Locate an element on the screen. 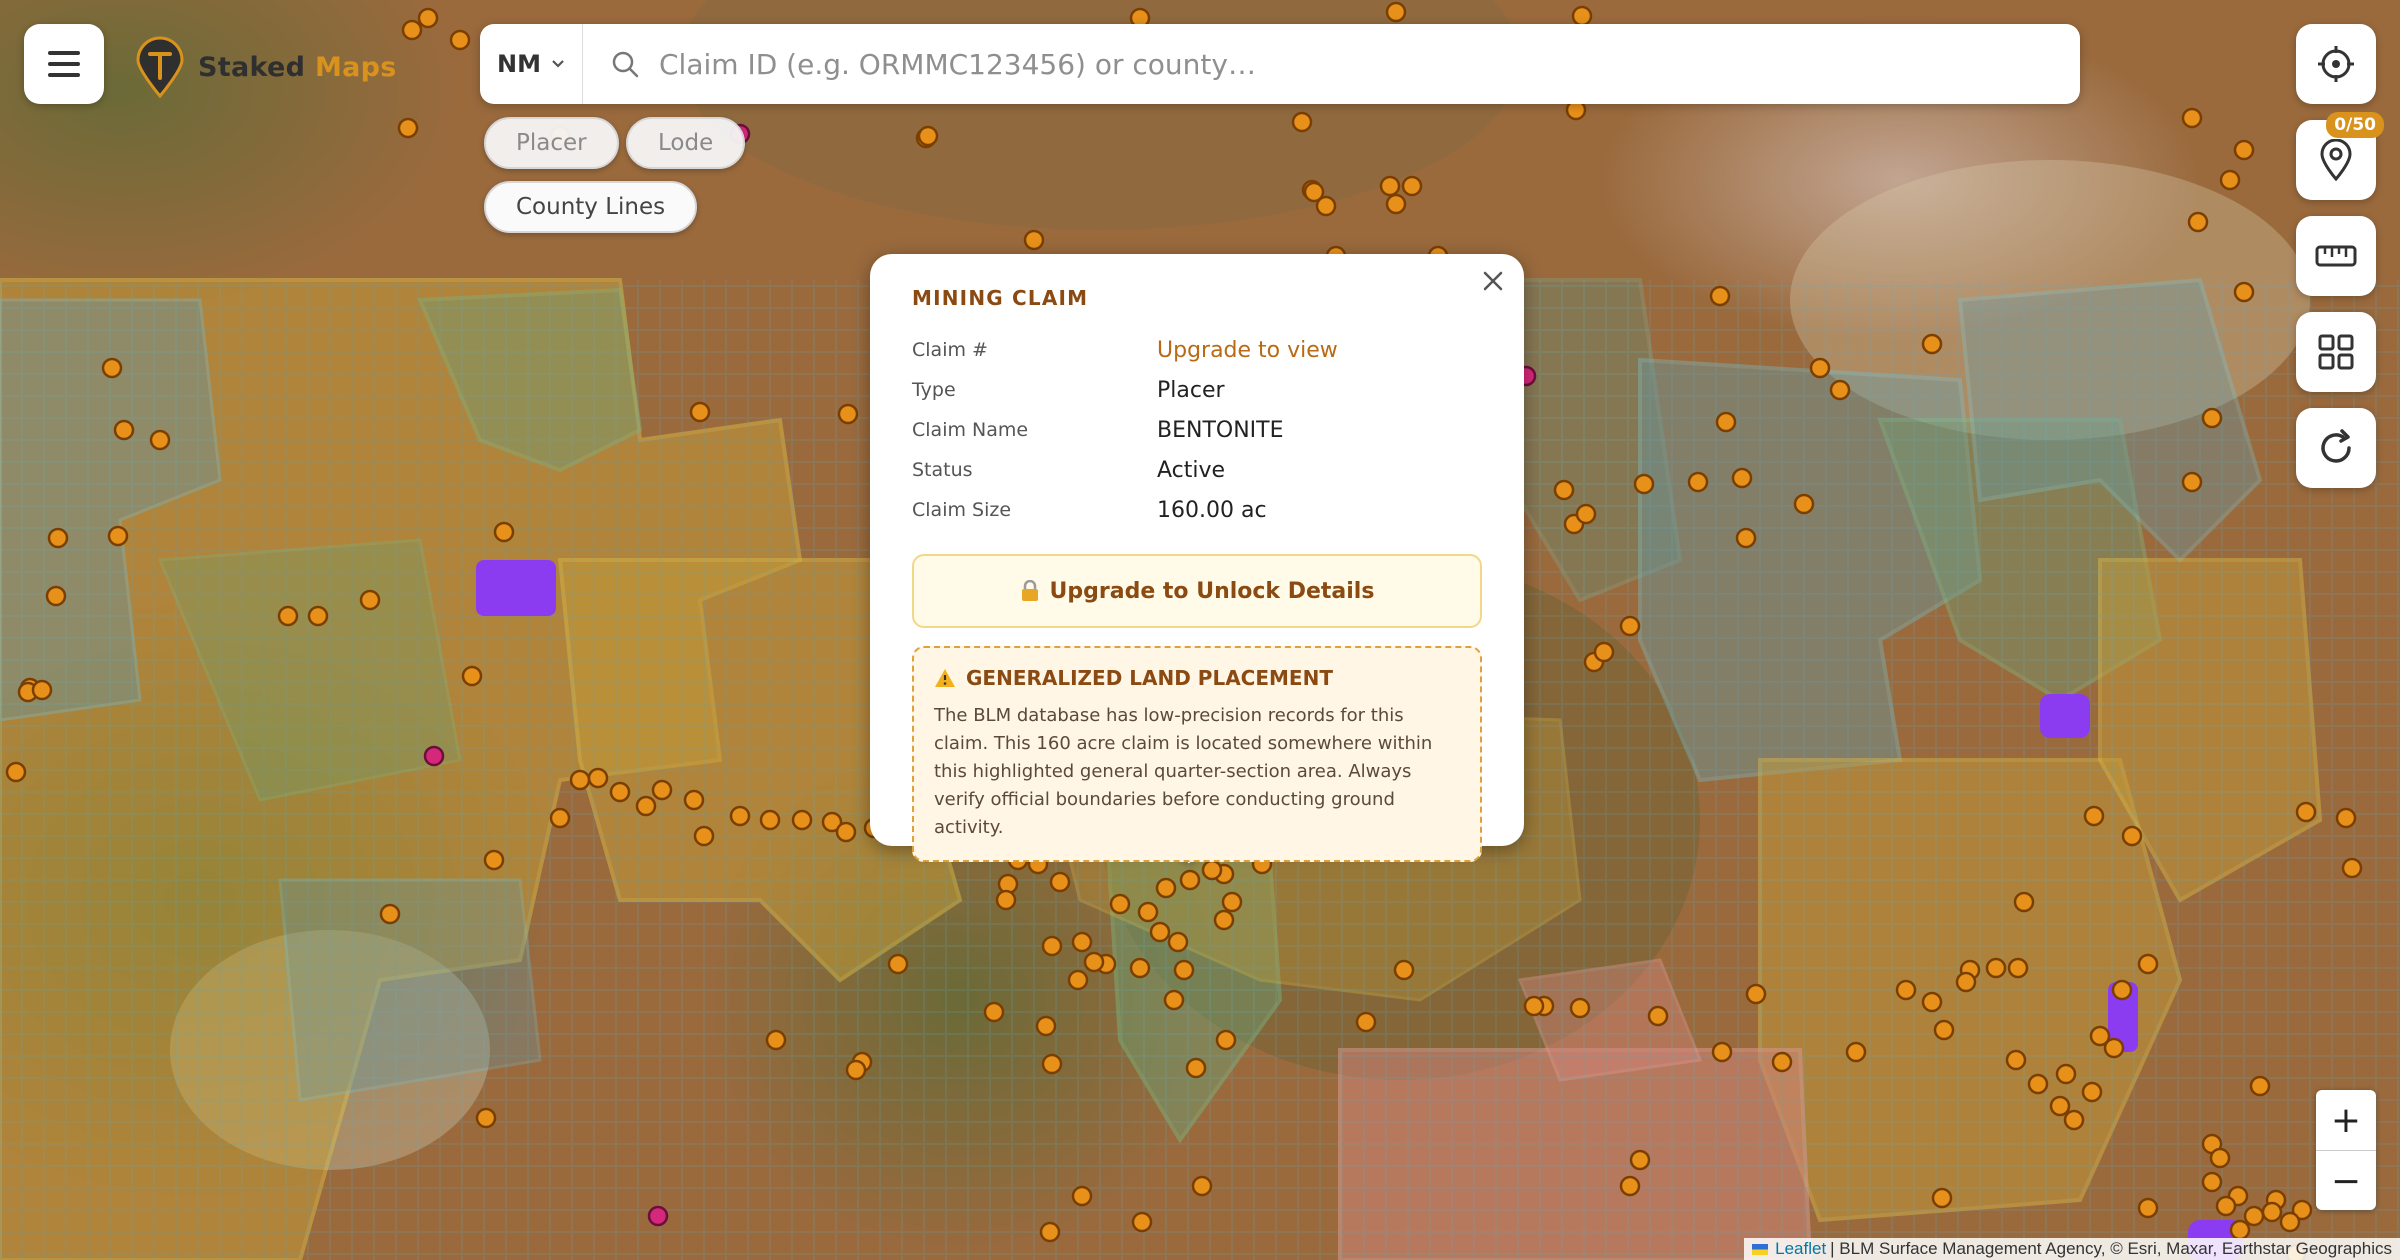  upgrade-unlock-button: Upgrade to Unlock Details is located at coordinates (1197, 591).